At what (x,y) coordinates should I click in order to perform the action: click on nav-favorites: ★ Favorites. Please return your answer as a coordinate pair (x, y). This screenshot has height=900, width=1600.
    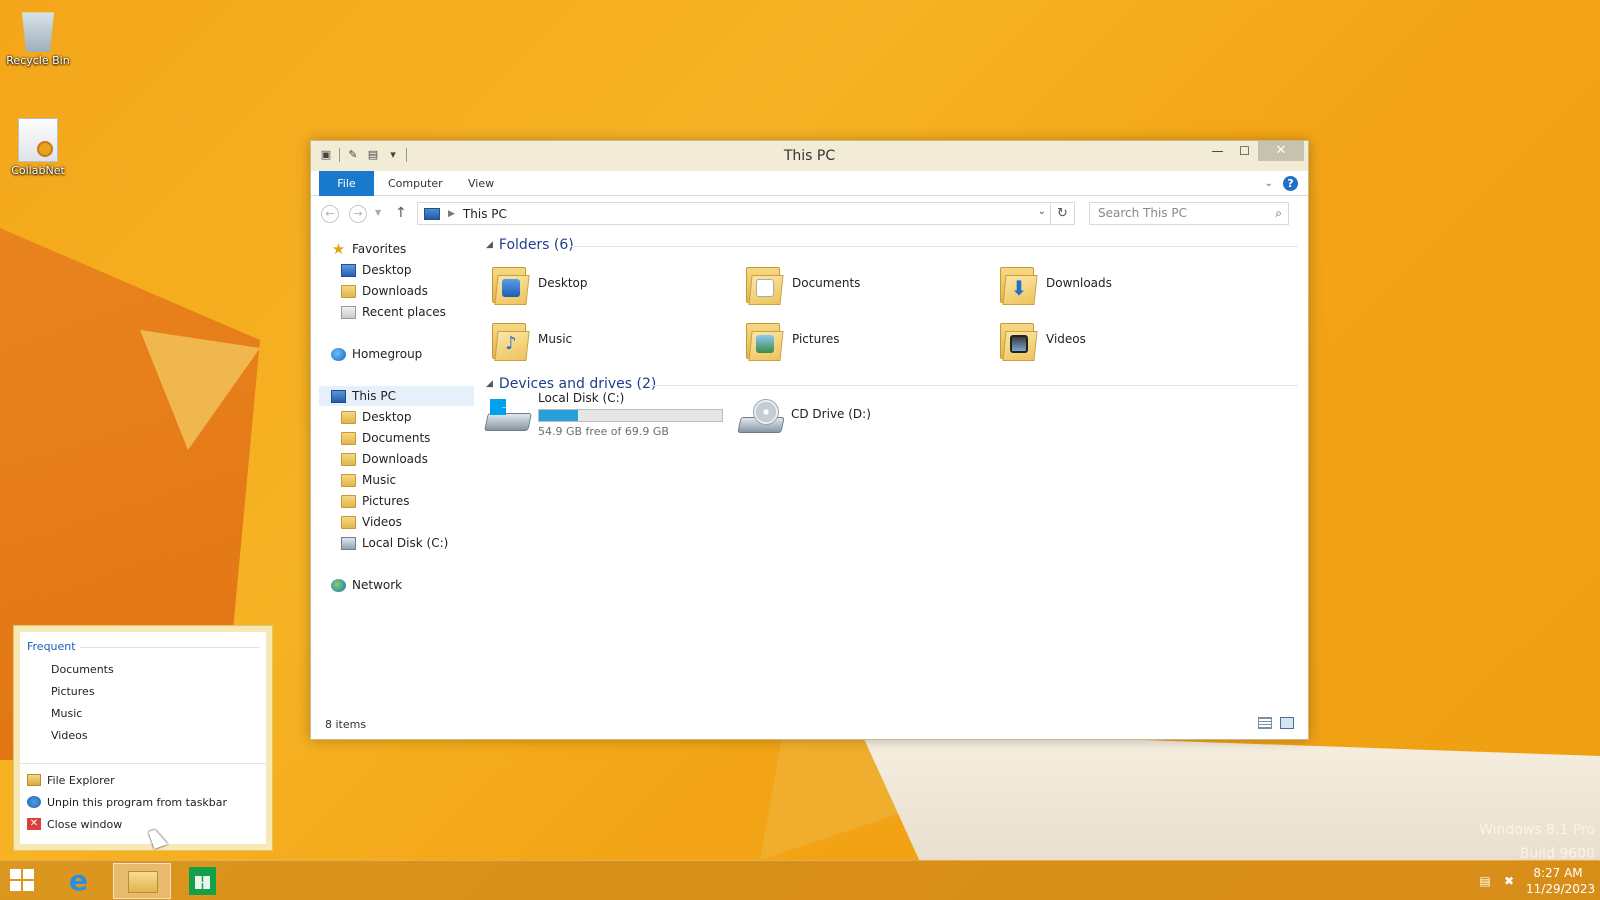
    Looking at the image, I should click on (368, 249).